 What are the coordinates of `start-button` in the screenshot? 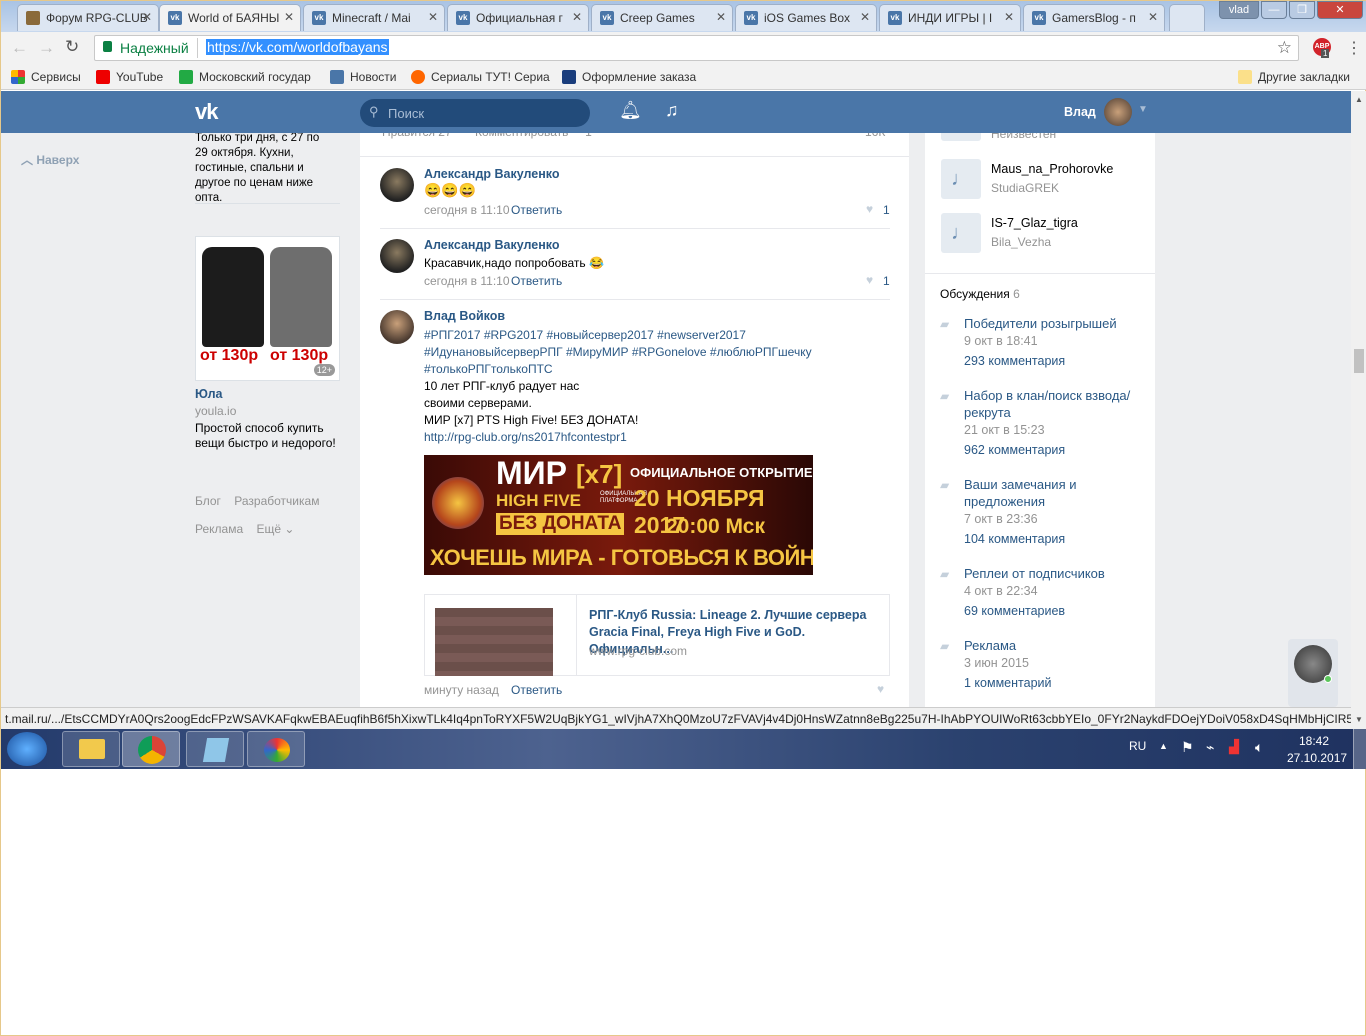 It's located at (27, 749).